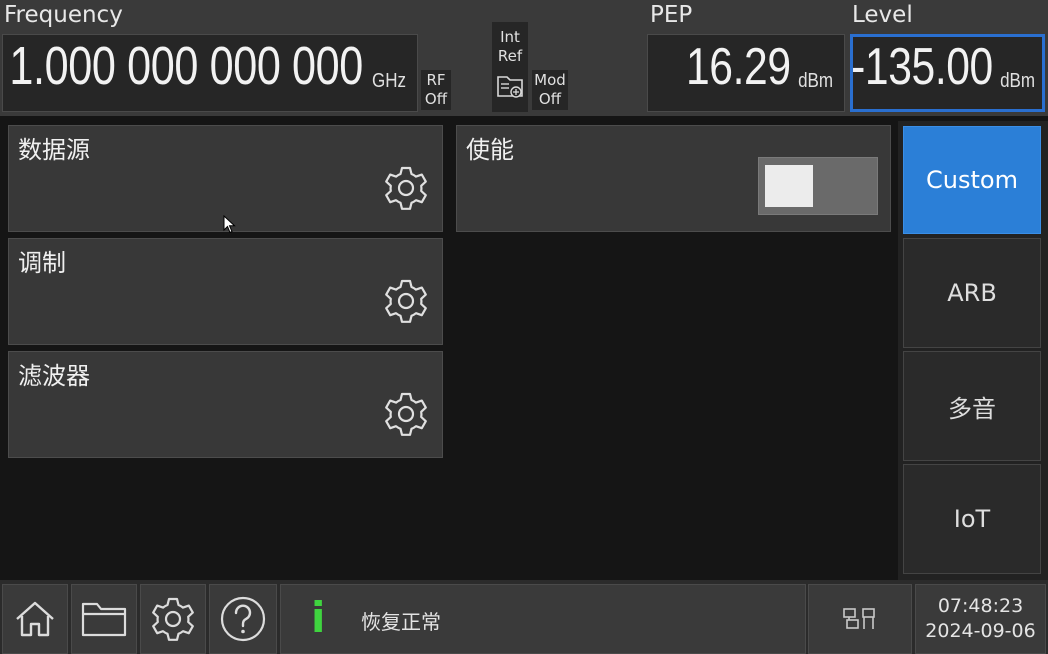 This screenshot has width=1048, height=654. What do you see at coordinates (972, 293) in the screenshot?
I see `menu-item-arb: ARB` at bounding box center [972, 293].